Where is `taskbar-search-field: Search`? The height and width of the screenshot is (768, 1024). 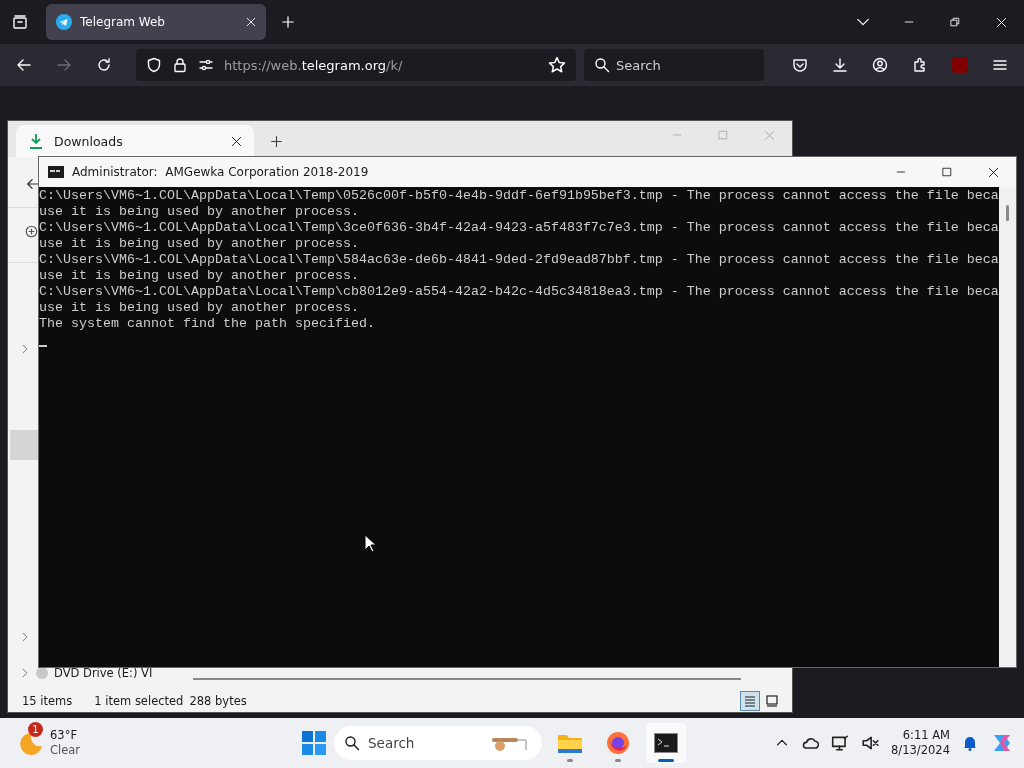
taskbar-search-field: Search is located at coordinates (438, 743).